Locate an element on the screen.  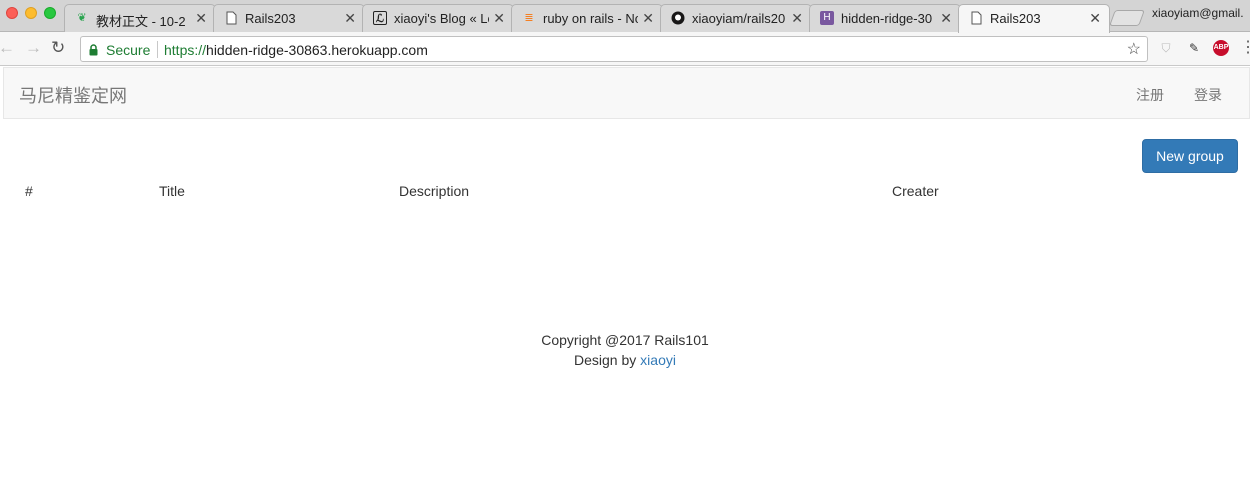
reload-icon: ↻ is located at coordinates (58, 48).